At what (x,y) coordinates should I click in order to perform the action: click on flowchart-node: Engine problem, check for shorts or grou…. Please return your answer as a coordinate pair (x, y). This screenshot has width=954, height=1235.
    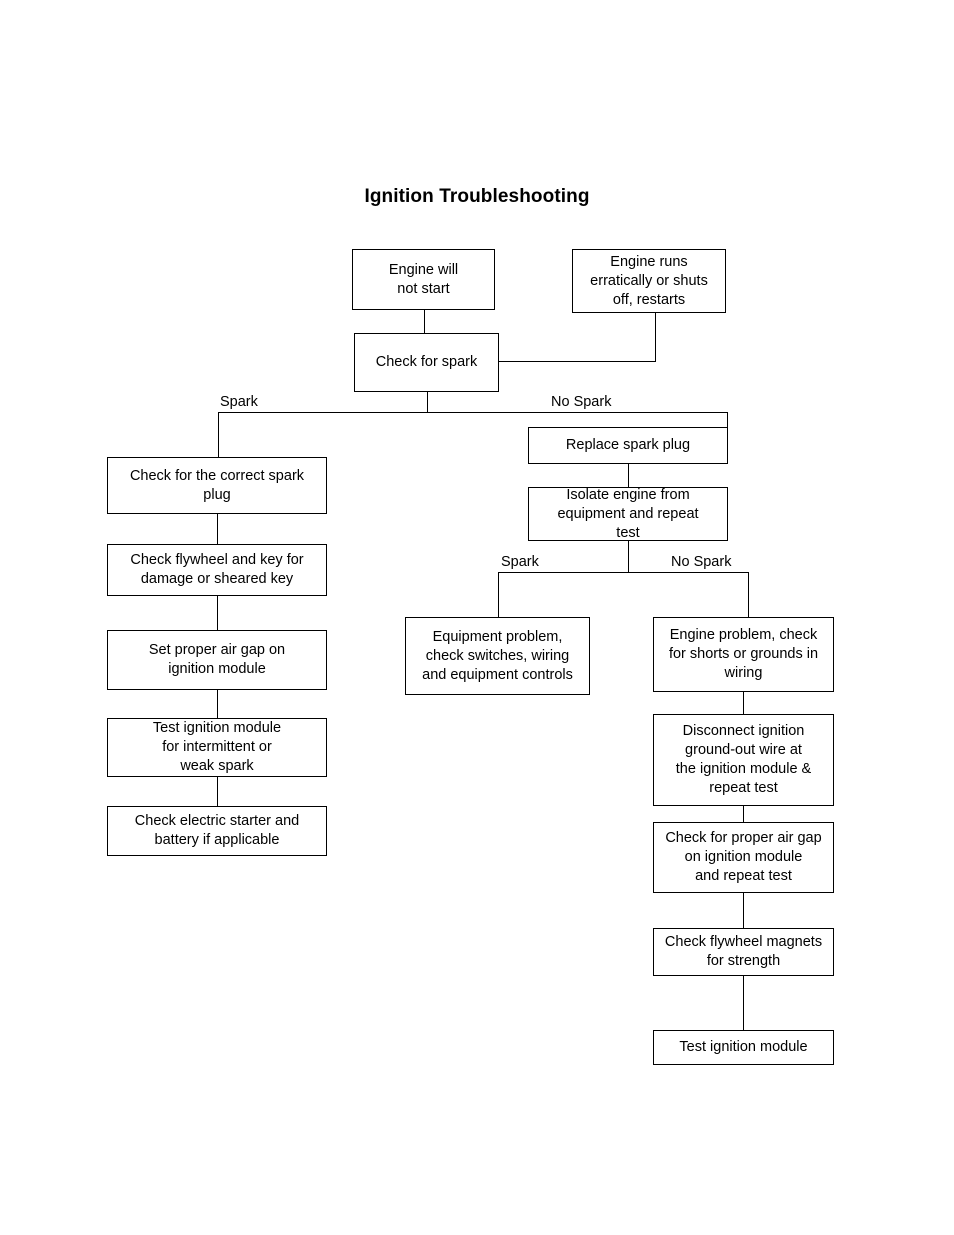
    Looking at the image, I should click on (743, 654).